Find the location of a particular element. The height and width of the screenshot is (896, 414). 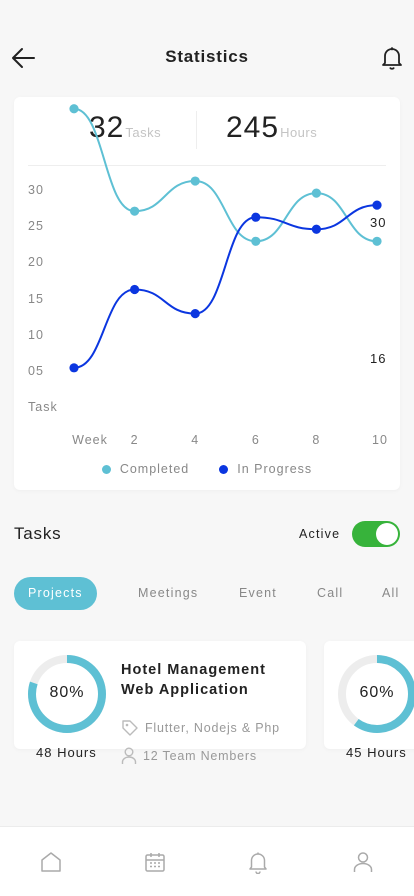

filter-tab-projects: Projects is located at coordinates (55, 593).